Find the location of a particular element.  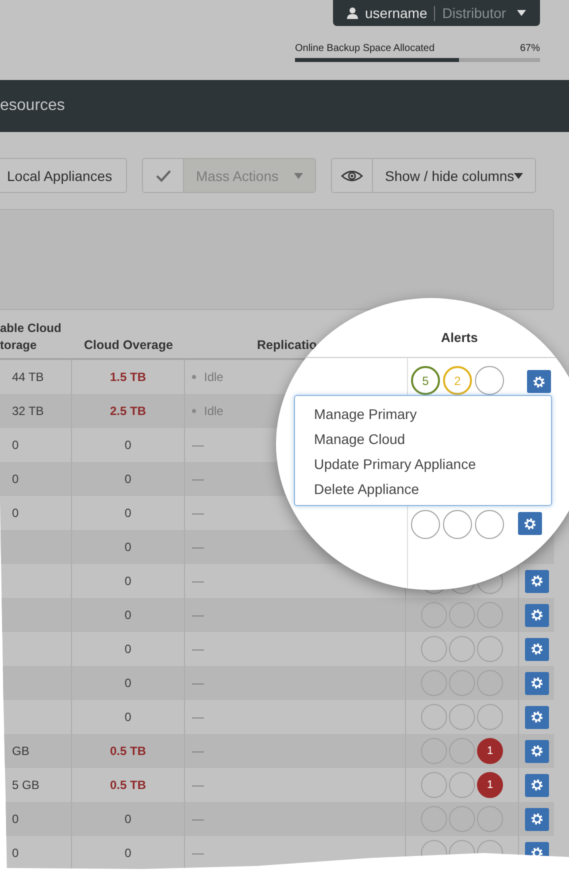

storage-label: Online Backup Space Allocated is located at coordinates (365, 48).